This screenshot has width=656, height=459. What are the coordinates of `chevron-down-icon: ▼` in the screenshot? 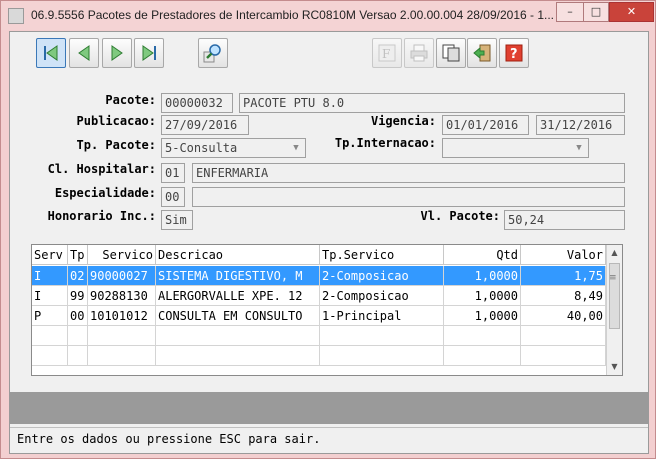 It's located at (296, 148).